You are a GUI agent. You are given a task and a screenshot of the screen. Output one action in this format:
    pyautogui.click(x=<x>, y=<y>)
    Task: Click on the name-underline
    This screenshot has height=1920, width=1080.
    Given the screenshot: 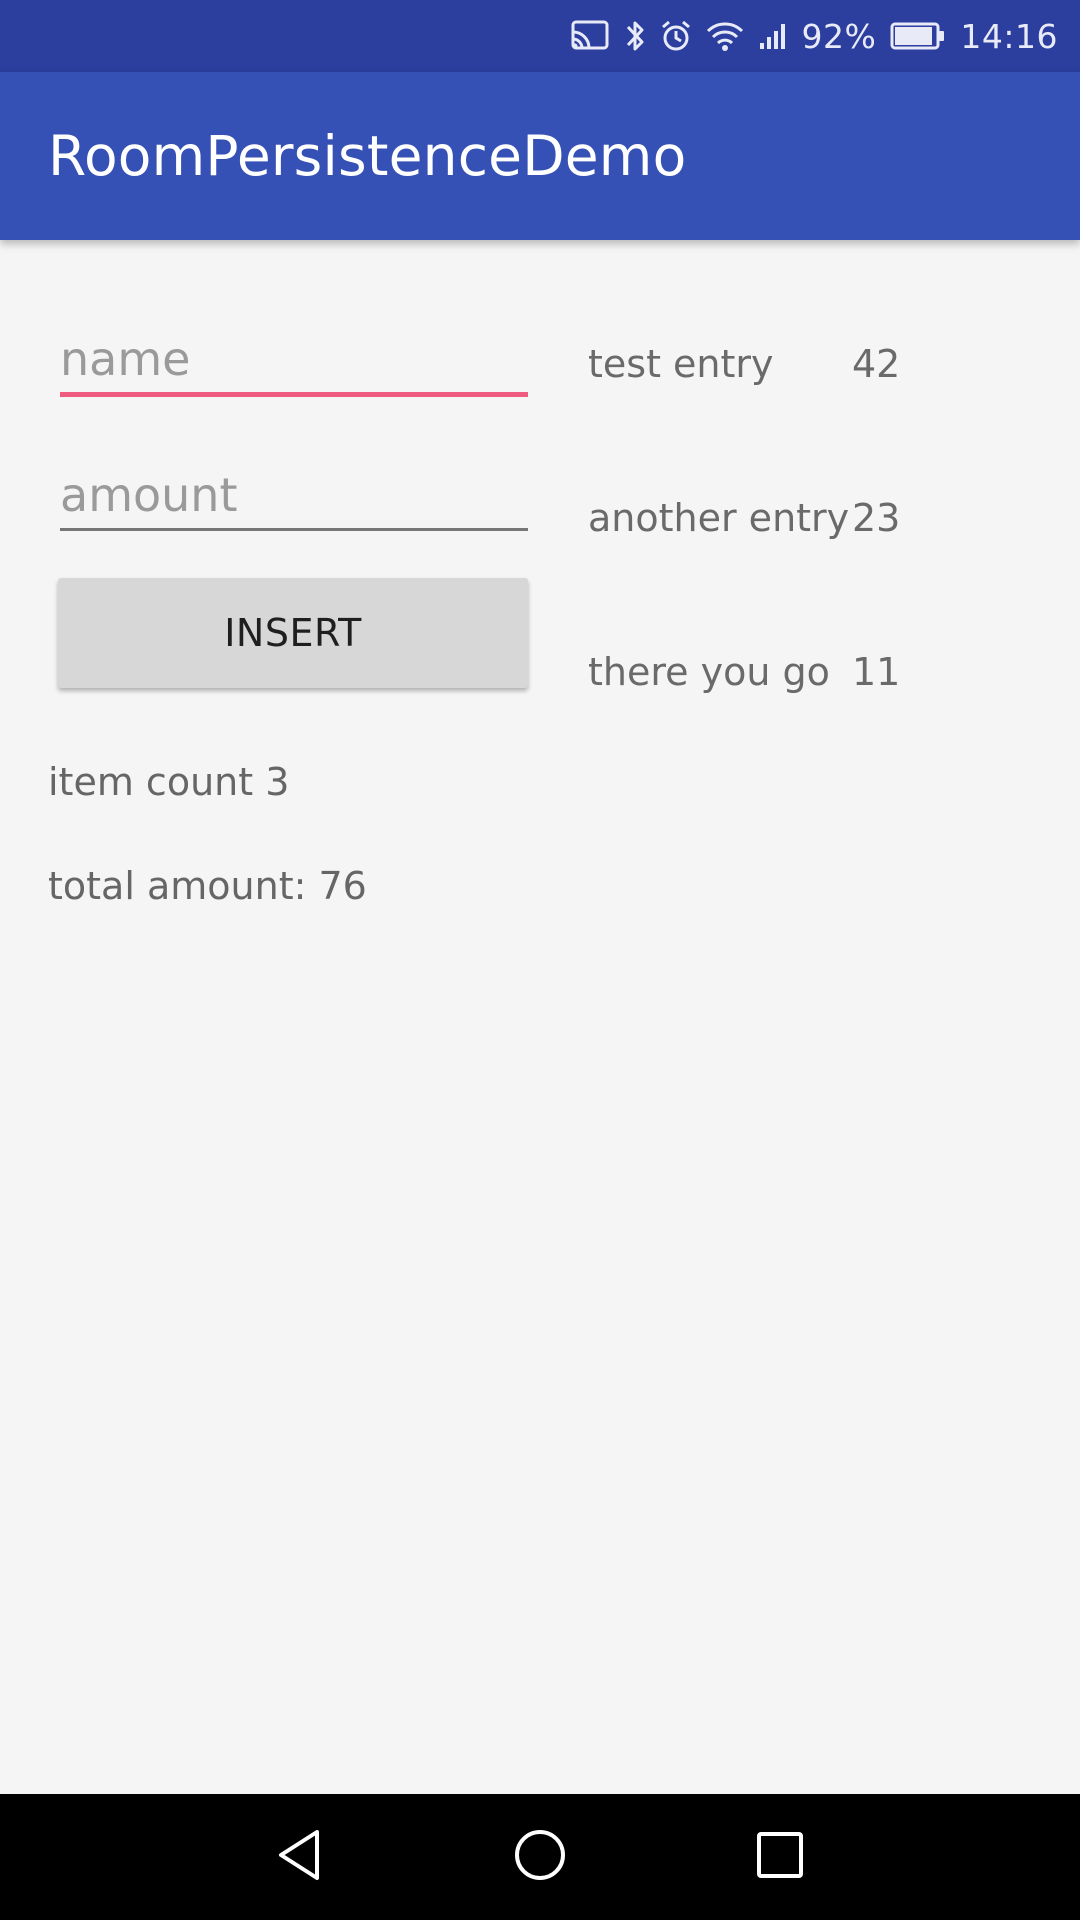 What is the action you would take?
    pyautogui.click(x=294, y=394)
    